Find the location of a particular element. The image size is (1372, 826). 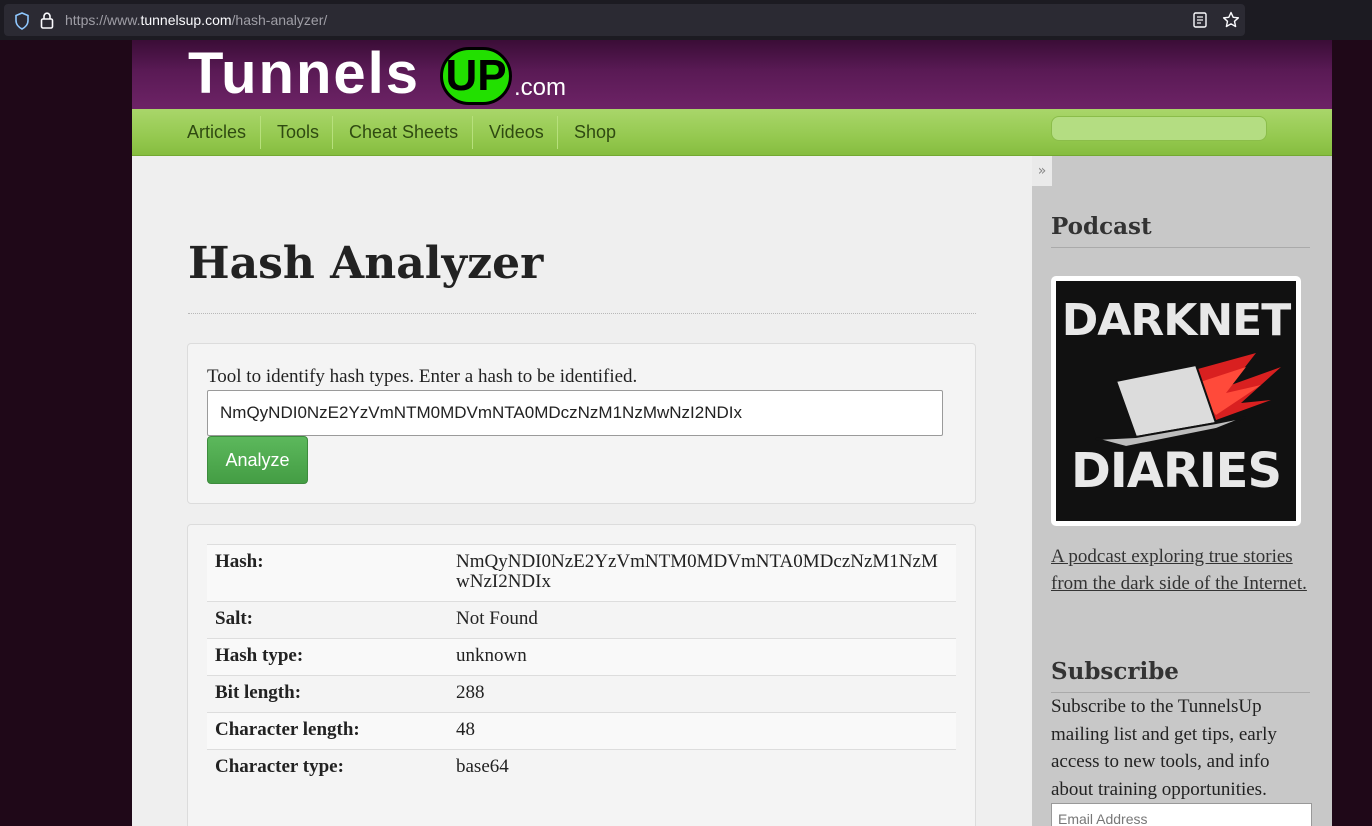

podcast-art-line1: DARKNET is located at coordinates (1176, 320).